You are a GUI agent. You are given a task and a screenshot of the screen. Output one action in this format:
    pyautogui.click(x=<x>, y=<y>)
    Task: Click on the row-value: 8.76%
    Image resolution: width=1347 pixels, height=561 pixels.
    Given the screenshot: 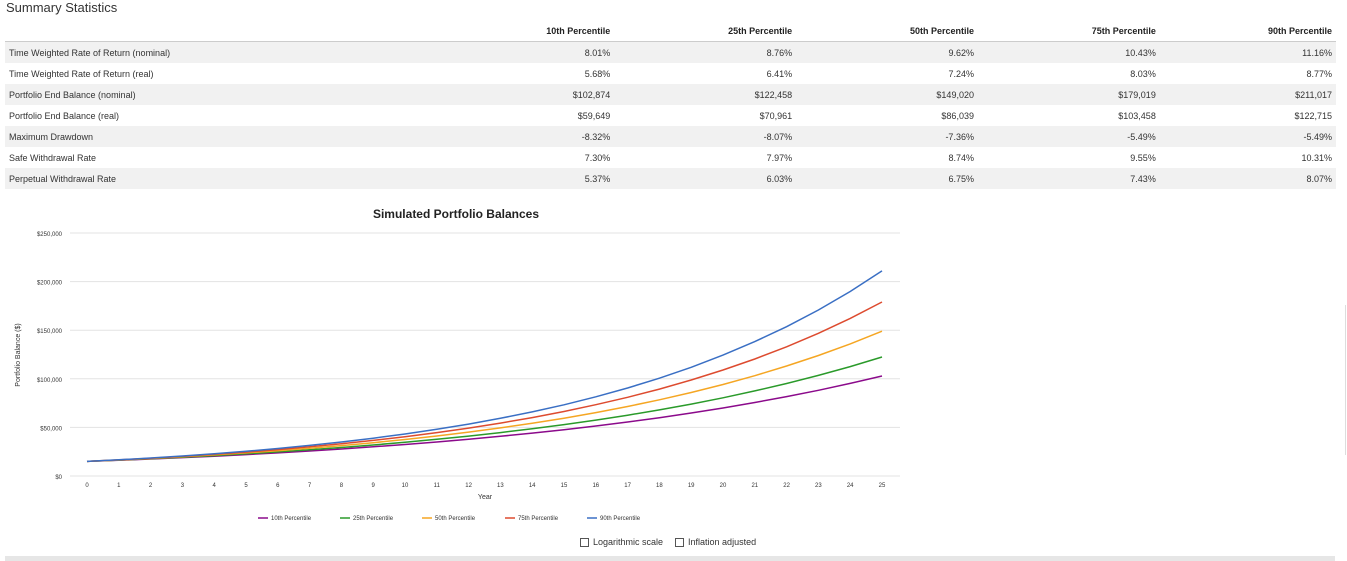 What is the action you would take?
    pyautogui.click(x=705, y=52)
    